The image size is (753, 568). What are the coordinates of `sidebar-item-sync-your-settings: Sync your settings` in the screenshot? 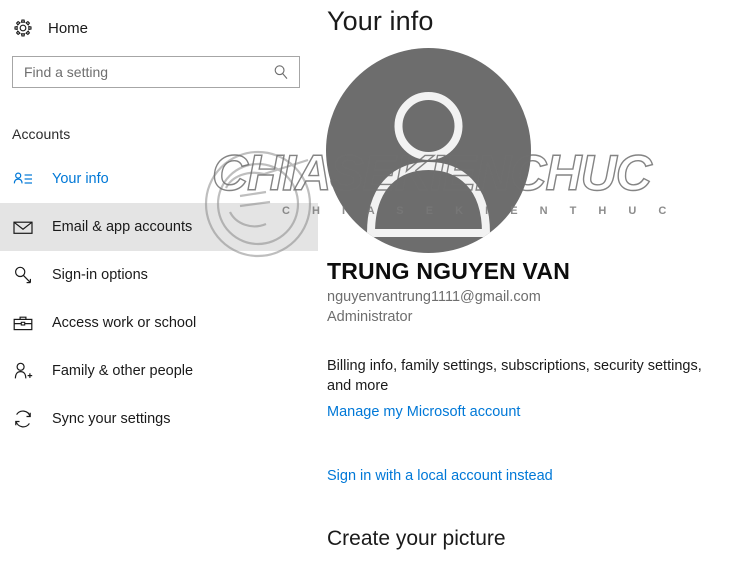 It's located at (159, 419).